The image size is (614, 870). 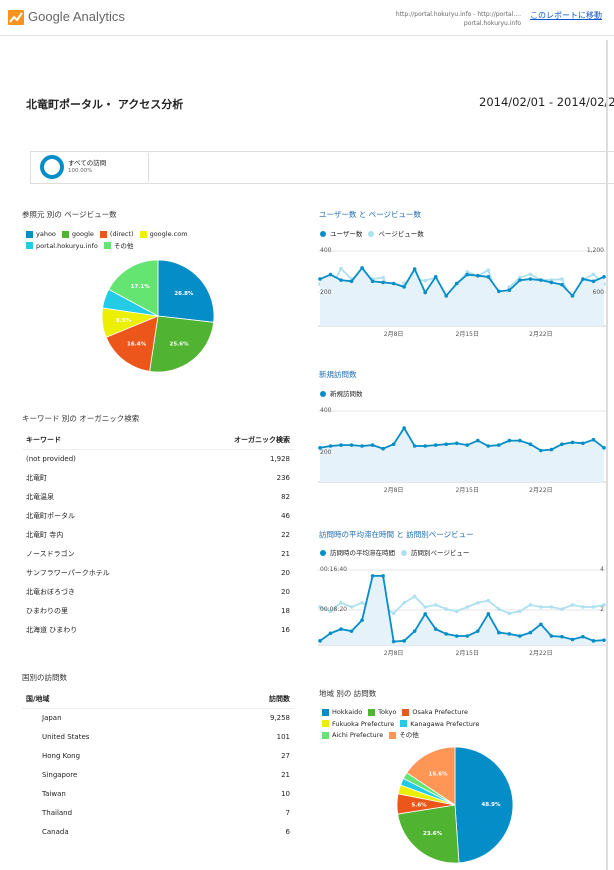 I want to click on table-row: ノースドラゴン 21, so click(x=158, y=553).